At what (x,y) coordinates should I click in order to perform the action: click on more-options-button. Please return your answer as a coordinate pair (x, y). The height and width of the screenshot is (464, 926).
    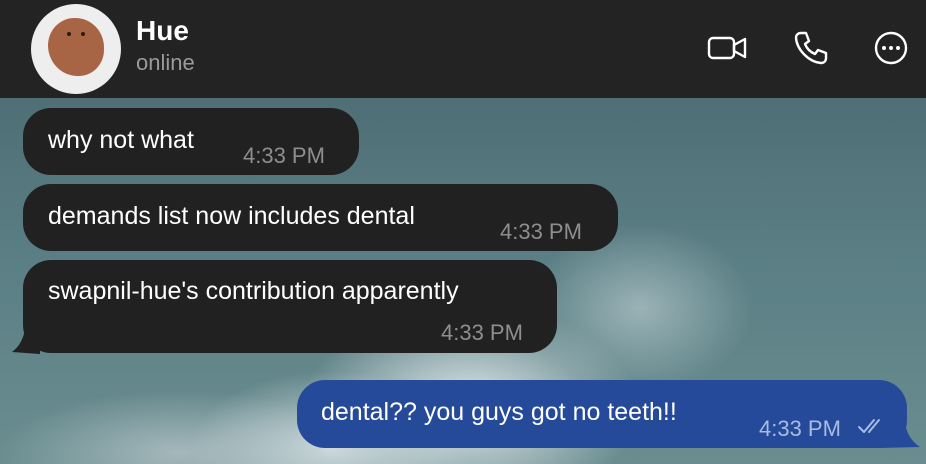
    Looking at the image, I should click on (891, 48).